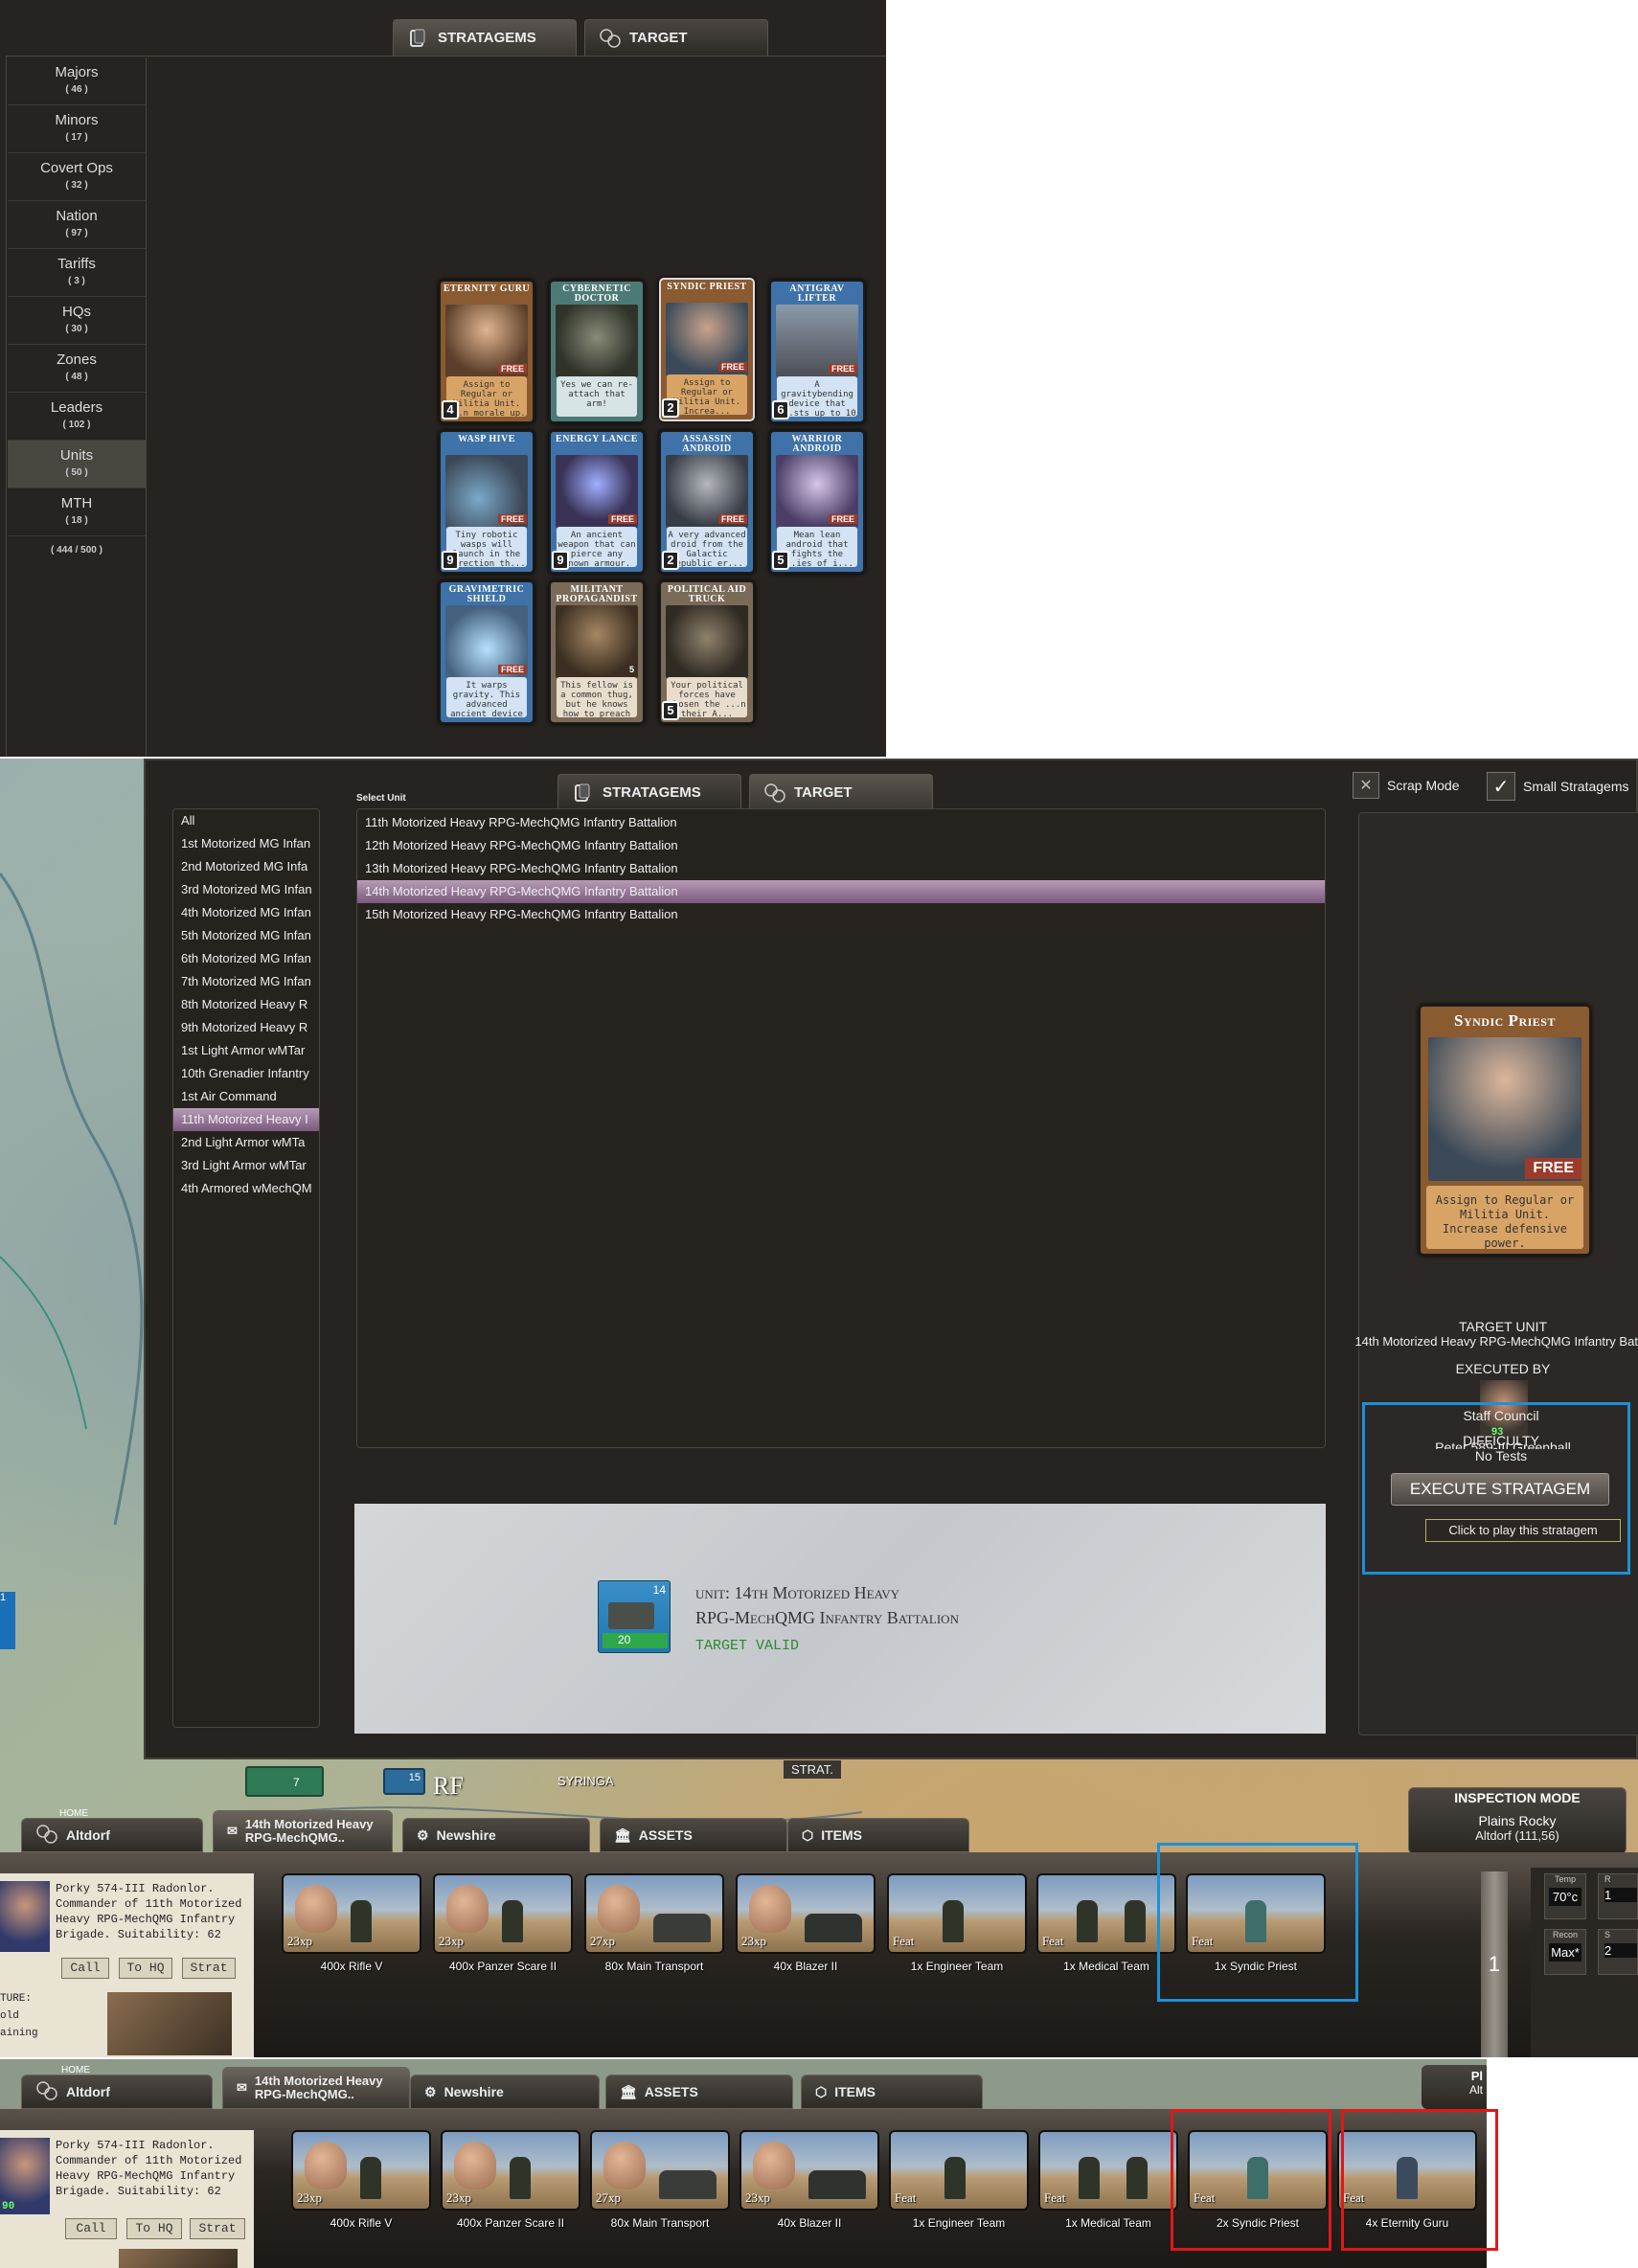 This screenshot has width=1638, height=2268. I want to click on list-item: 1st Air Command, so click(246, 1096).